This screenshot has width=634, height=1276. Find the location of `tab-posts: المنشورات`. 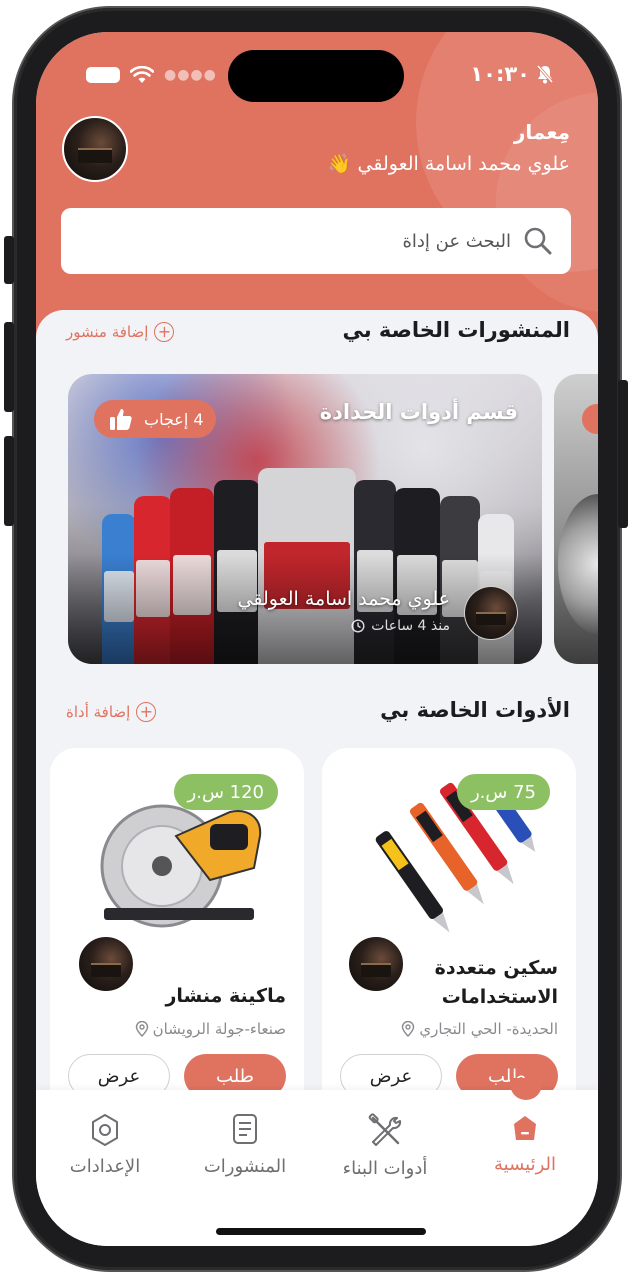

tab-posts: المنشورات is located at coordinates (245, 1144).